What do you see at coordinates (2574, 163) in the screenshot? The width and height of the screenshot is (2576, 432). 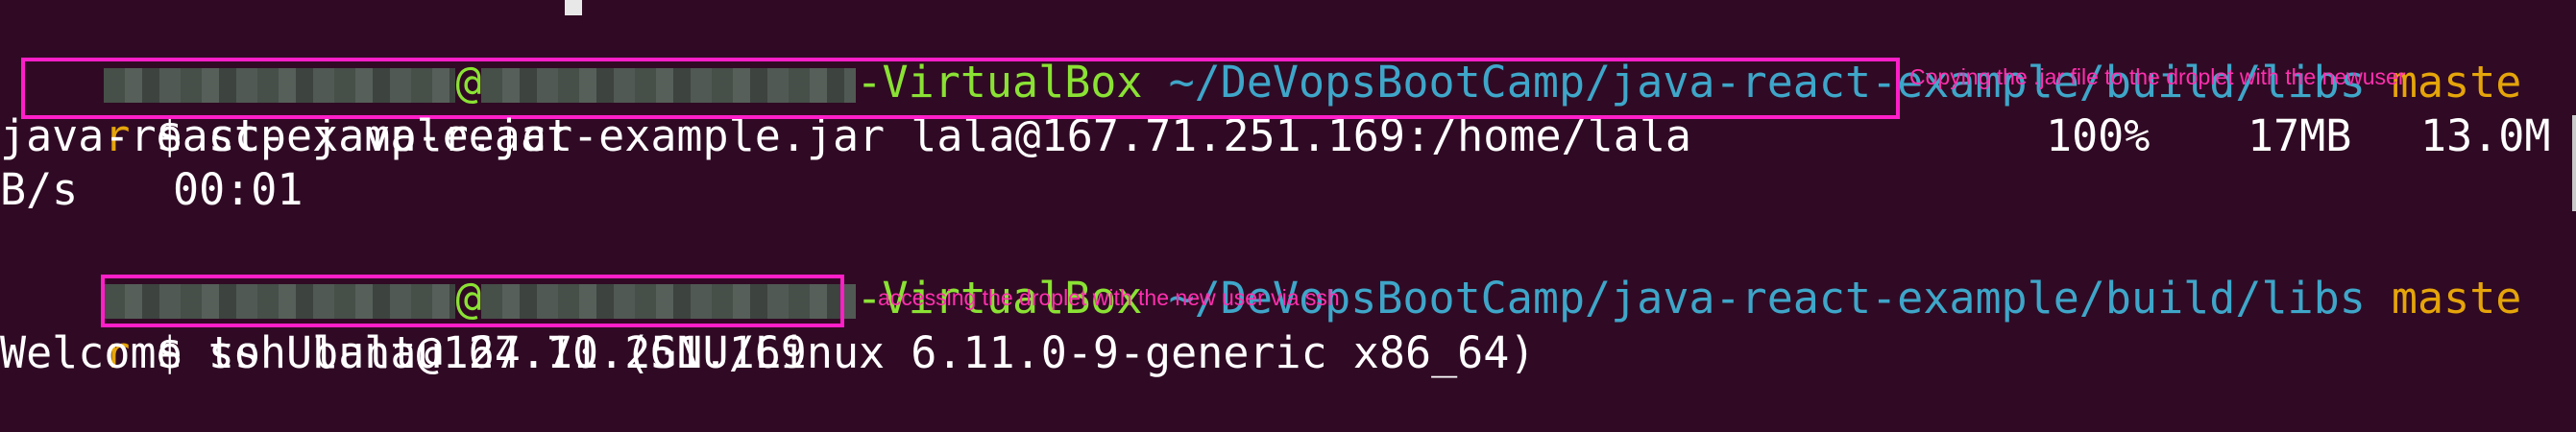 I see `scrollbar` at bounding box center [2574, 163].